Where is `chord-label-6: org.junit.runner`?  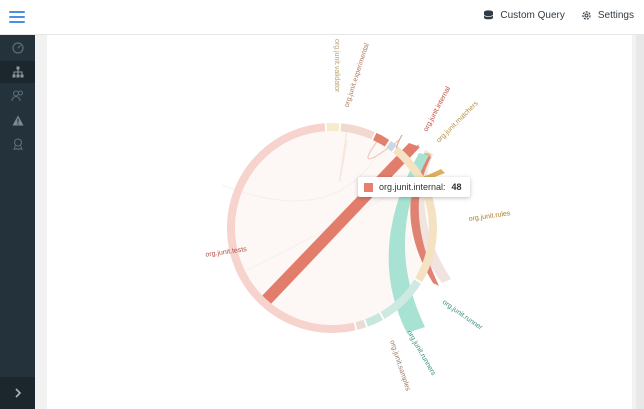
chord-label-6: org.junit.runner is located at coordinates (462, 315).